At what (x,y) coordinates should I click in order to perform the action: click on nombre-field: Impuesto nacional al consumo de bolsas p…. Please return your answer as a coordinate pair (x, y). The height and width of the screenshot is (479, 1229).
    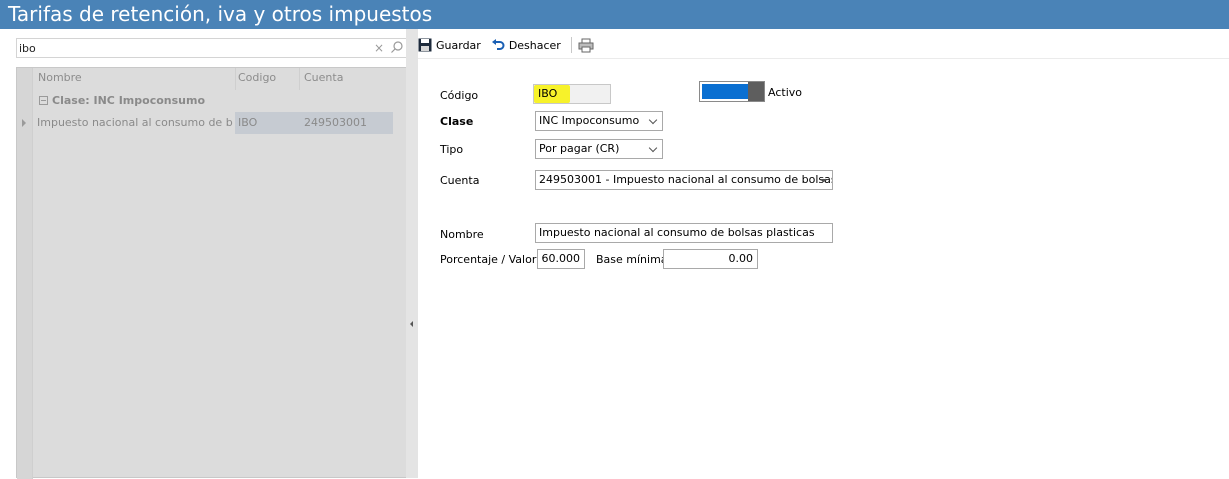
    Looking at the image, I should click on (684, 233).